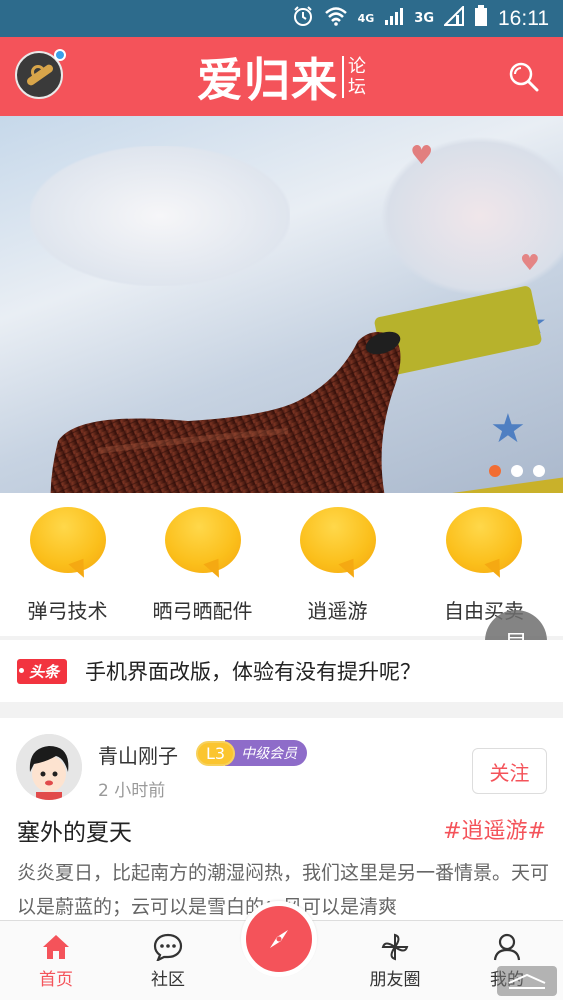 The height and width of the screenshot is (1000, 563). What do you see at coordinates (481, 18) in the screenshot?
I see `battery-icon` at bounding box center [481, 18].